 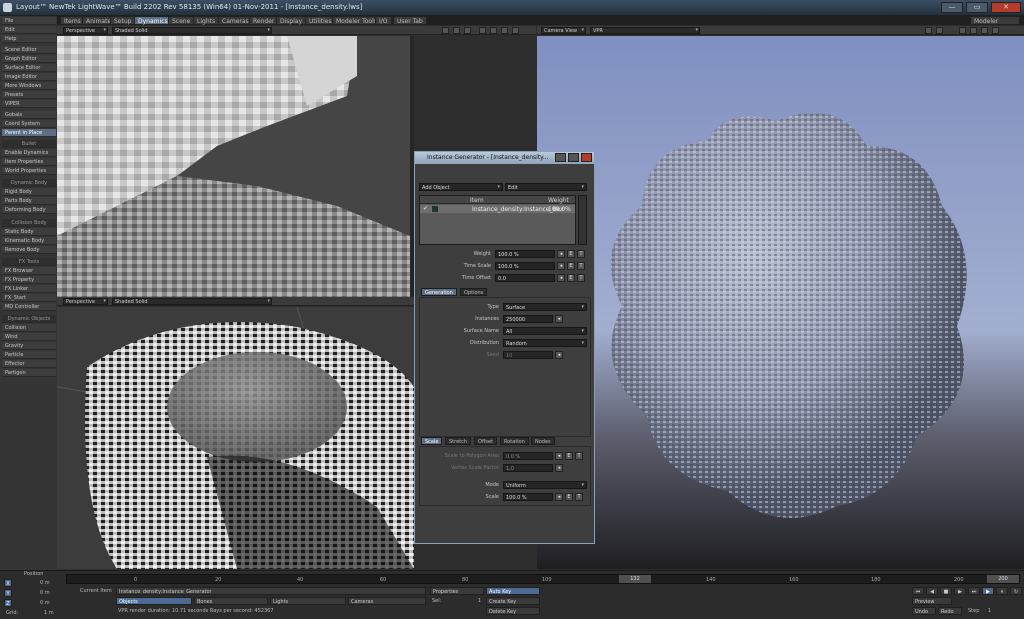 I want to click on dialog-close-button, so click(x=586, y=157).